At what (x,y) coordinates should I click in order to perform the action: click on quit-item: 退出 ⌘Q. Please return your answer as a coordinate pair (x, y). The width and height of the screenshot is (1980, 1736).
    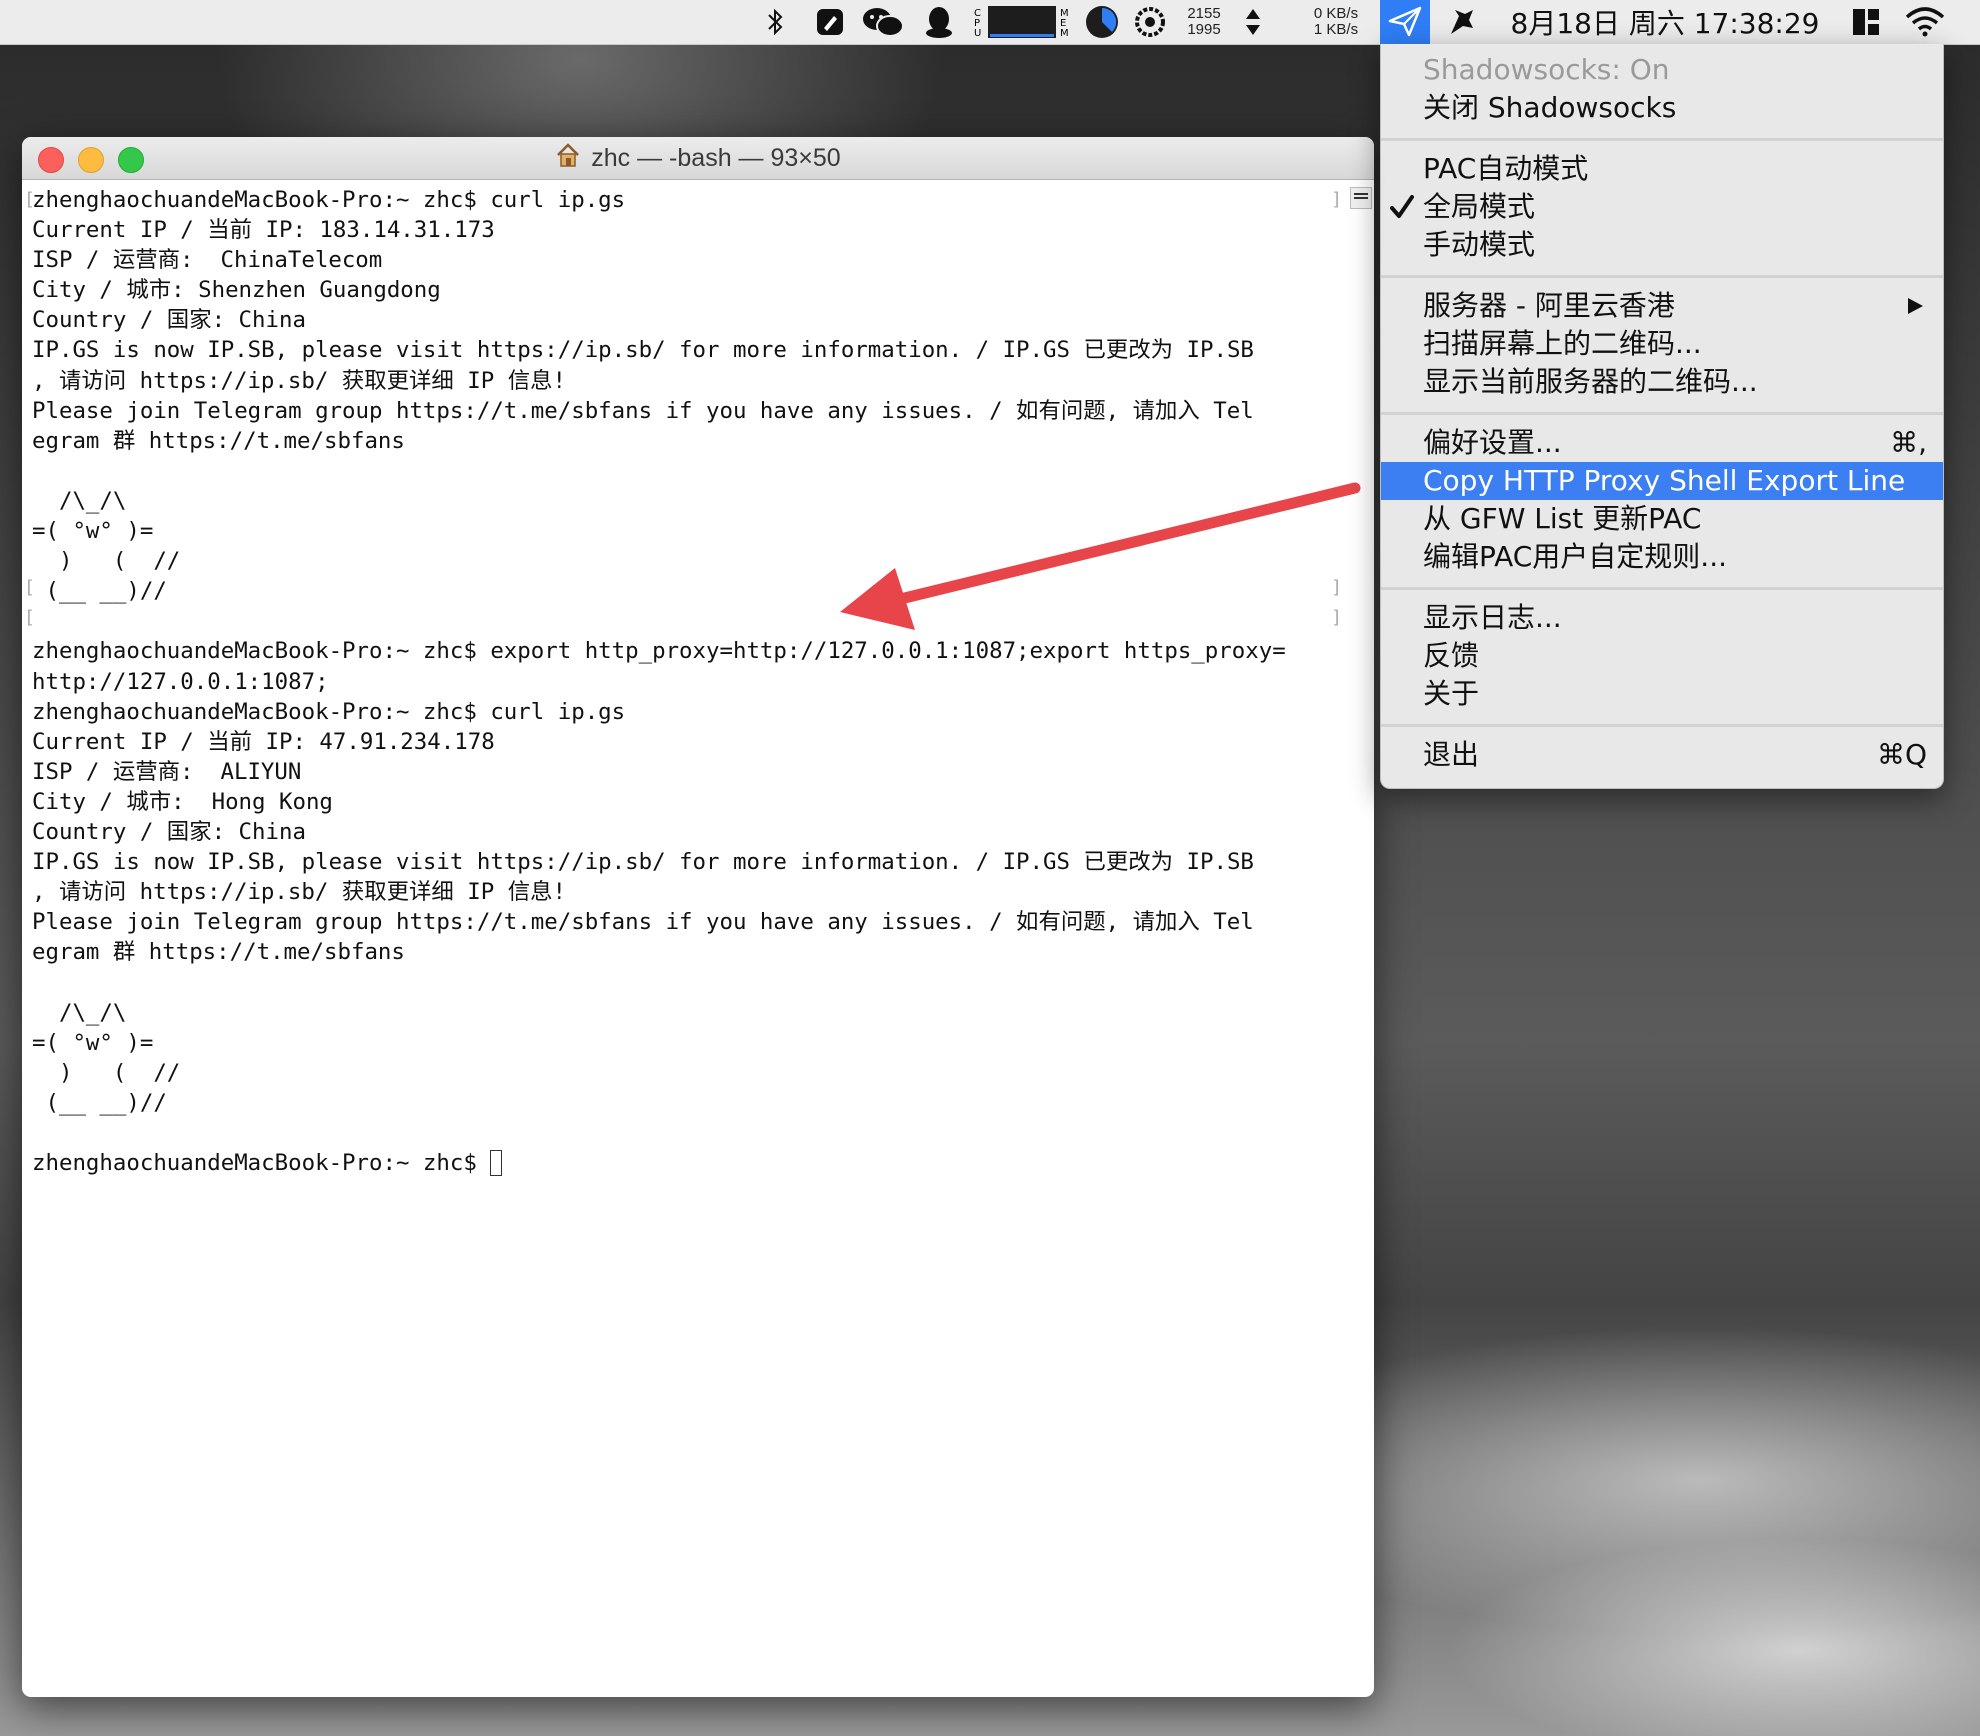
    Looking at the image, I should click on (1662, 755).